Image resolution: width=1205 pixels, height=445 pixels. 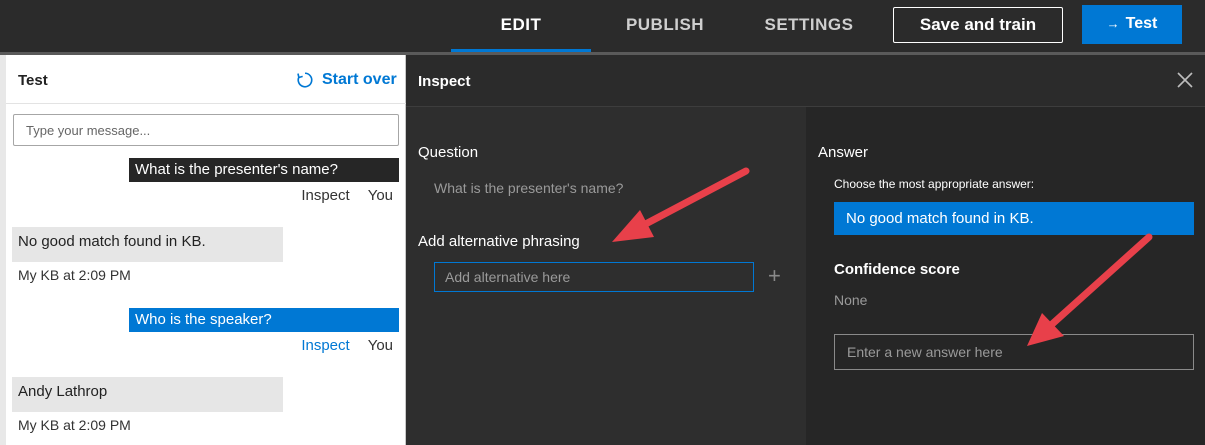 What do you see at coordinates (147, 394) in the screenshot?
I see `bot-message: Andy Lathrop` at bounding box center [147, 394].